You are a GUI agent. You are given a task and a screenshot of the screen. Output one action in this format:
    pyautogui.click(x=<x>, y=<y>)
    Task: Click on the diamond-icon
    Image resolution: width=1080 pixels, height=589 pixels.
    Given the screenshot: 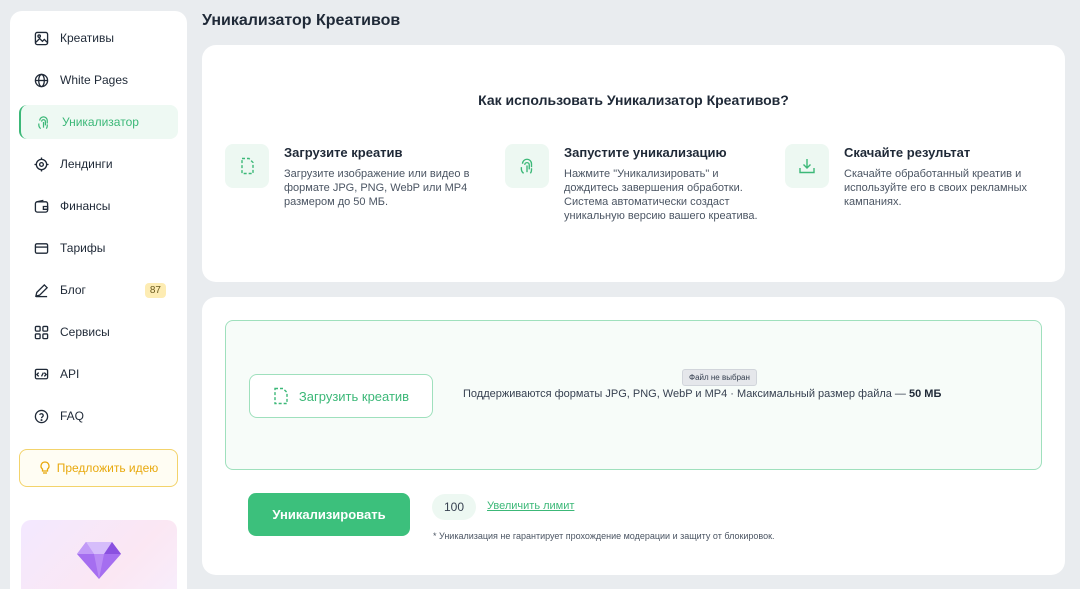 What is the action you would take?
    pyautogui.click(x=99, y=564)
    